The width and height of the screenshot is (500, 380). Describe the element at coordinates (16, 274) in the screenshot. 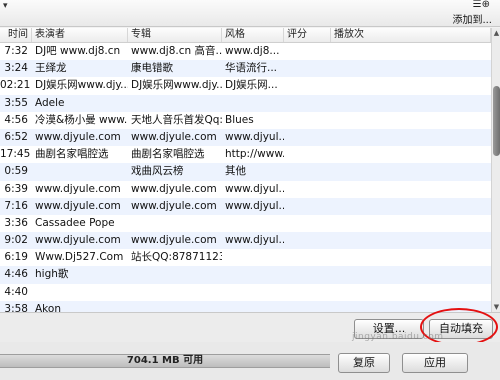

I see `cell-time: 4:46` at that location.